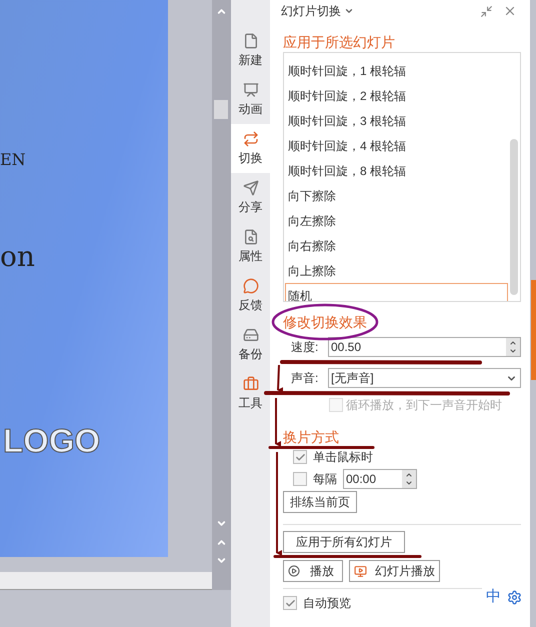 This screenshot has height=627, width=536. I want to click on panel-title: 幻灯片切换, so click(311, 11).